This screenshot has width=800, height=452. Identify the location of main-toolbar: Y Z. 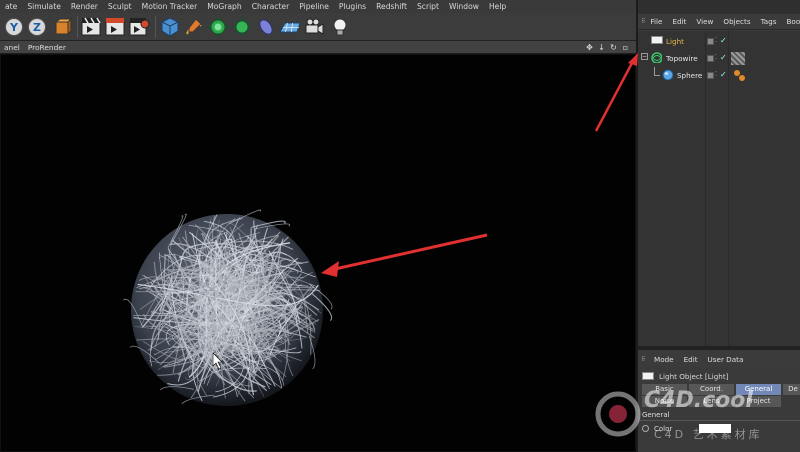
(318, 27).